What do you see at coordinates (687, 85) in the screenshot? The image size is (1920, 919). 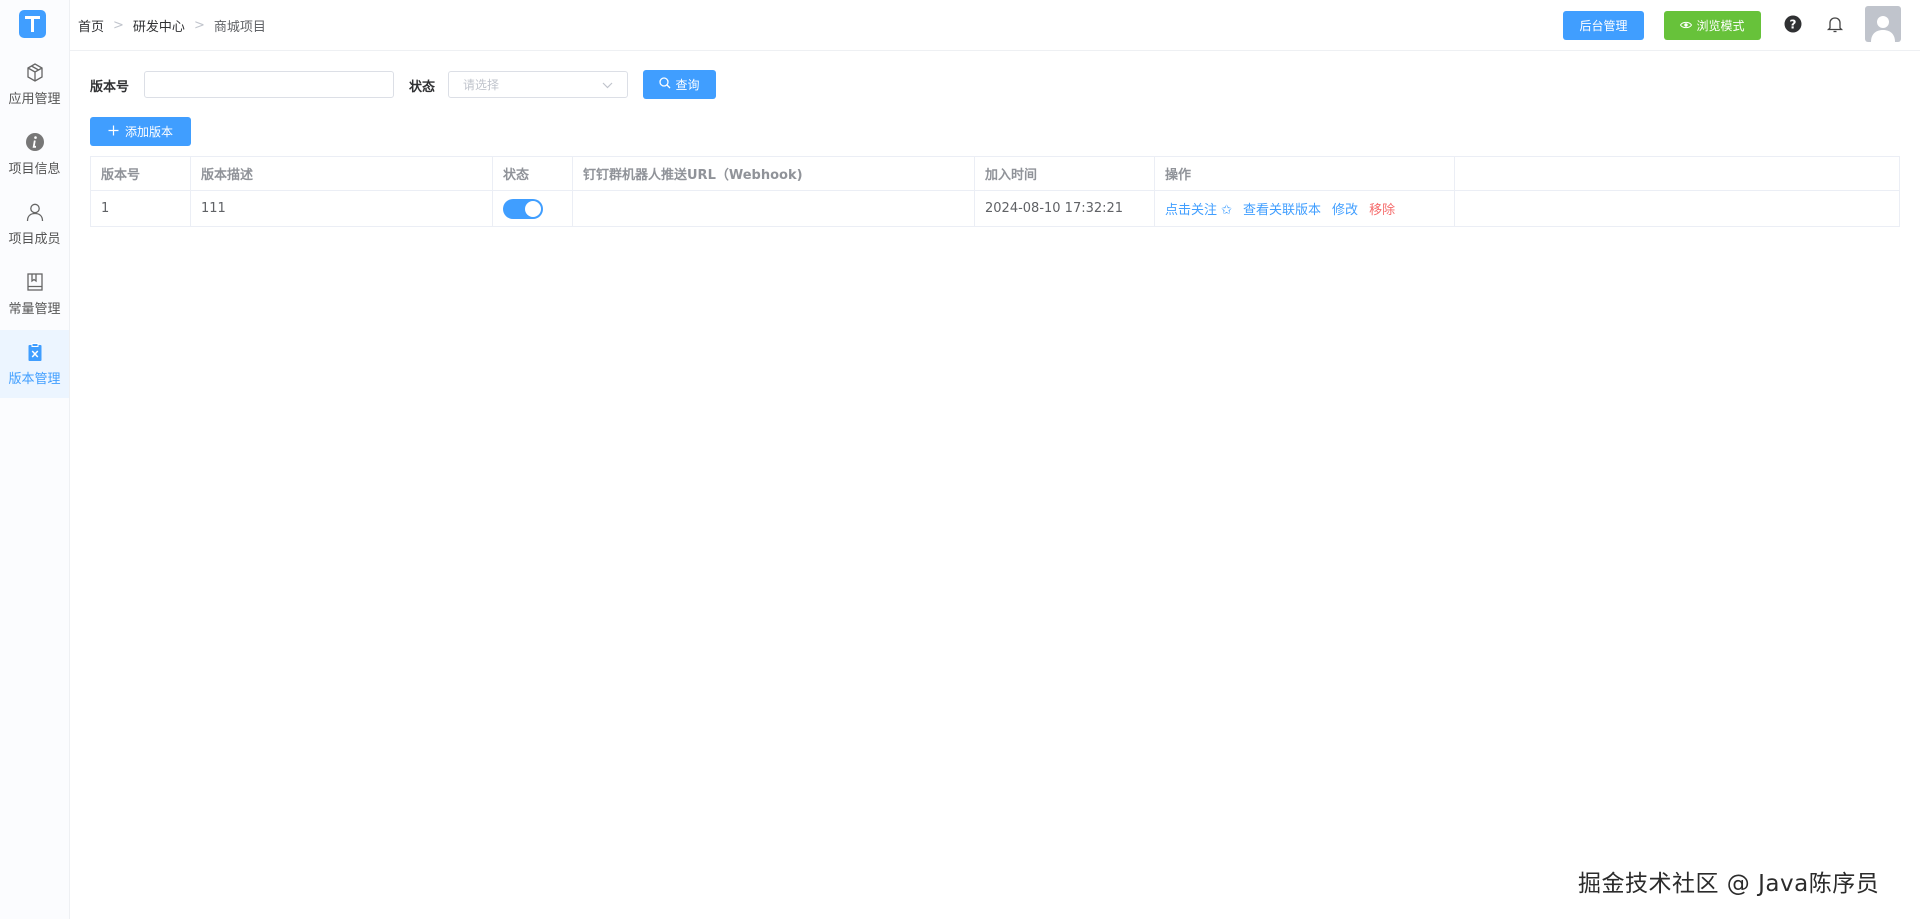 I see `query-button-label: 查询` at bounding box center [687, 85].